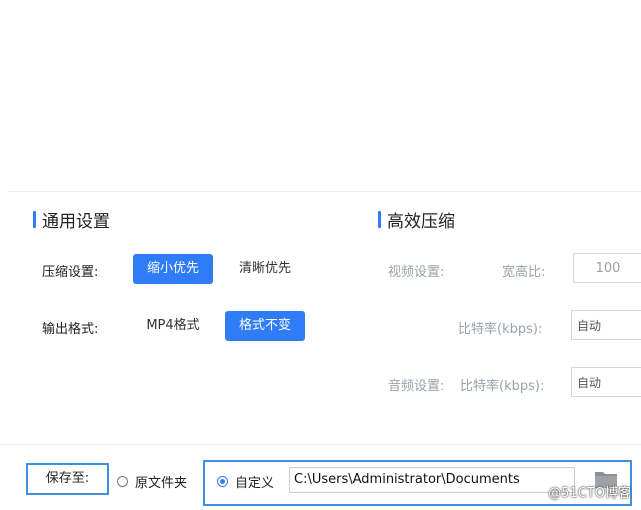 The image size is (641, 510). Describe the element at coordinates (502, 386) in the screenshot. I see `audio-bitrate-label: 比特率(kbps):` at that location.